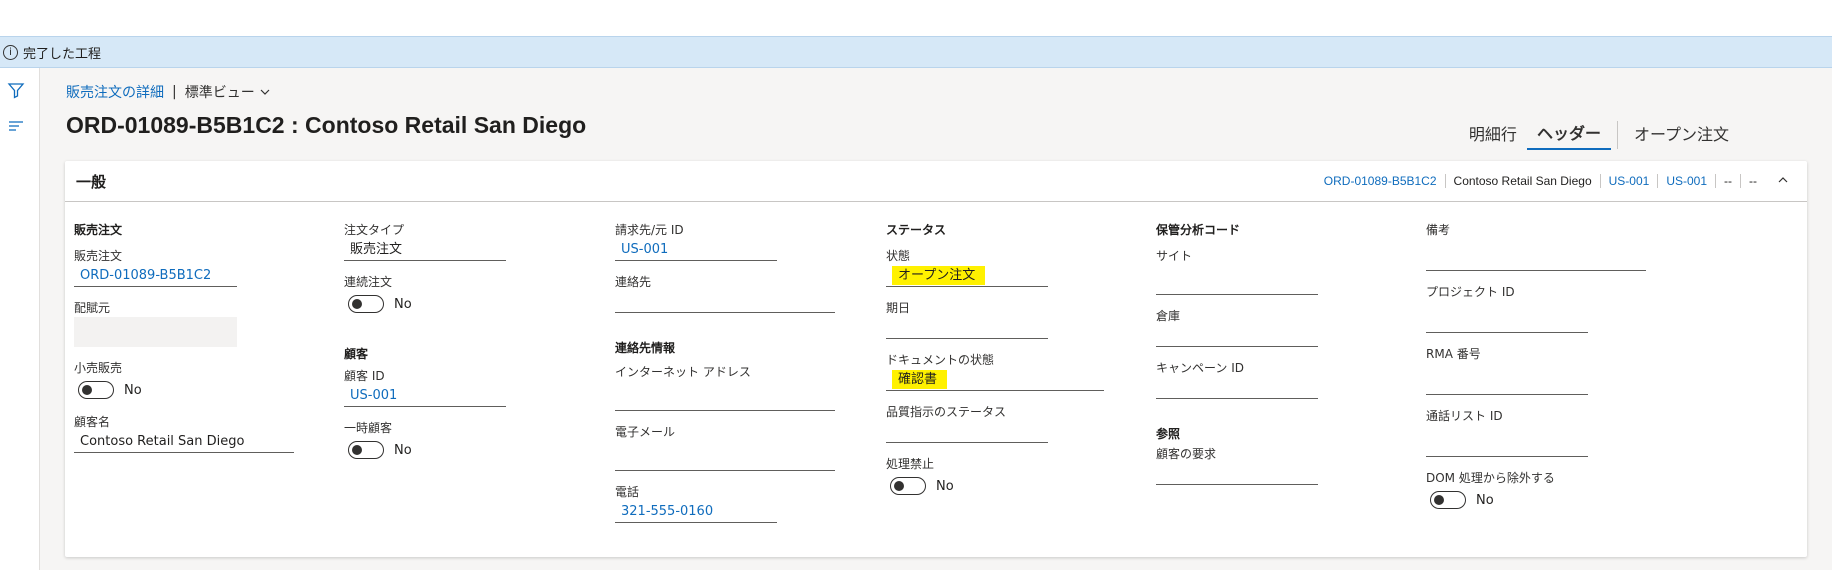 Image resolution: width=1832 pixels, height=570 pixels. I want to click on dom-exclude-toggle: No, so click(1536, 500).